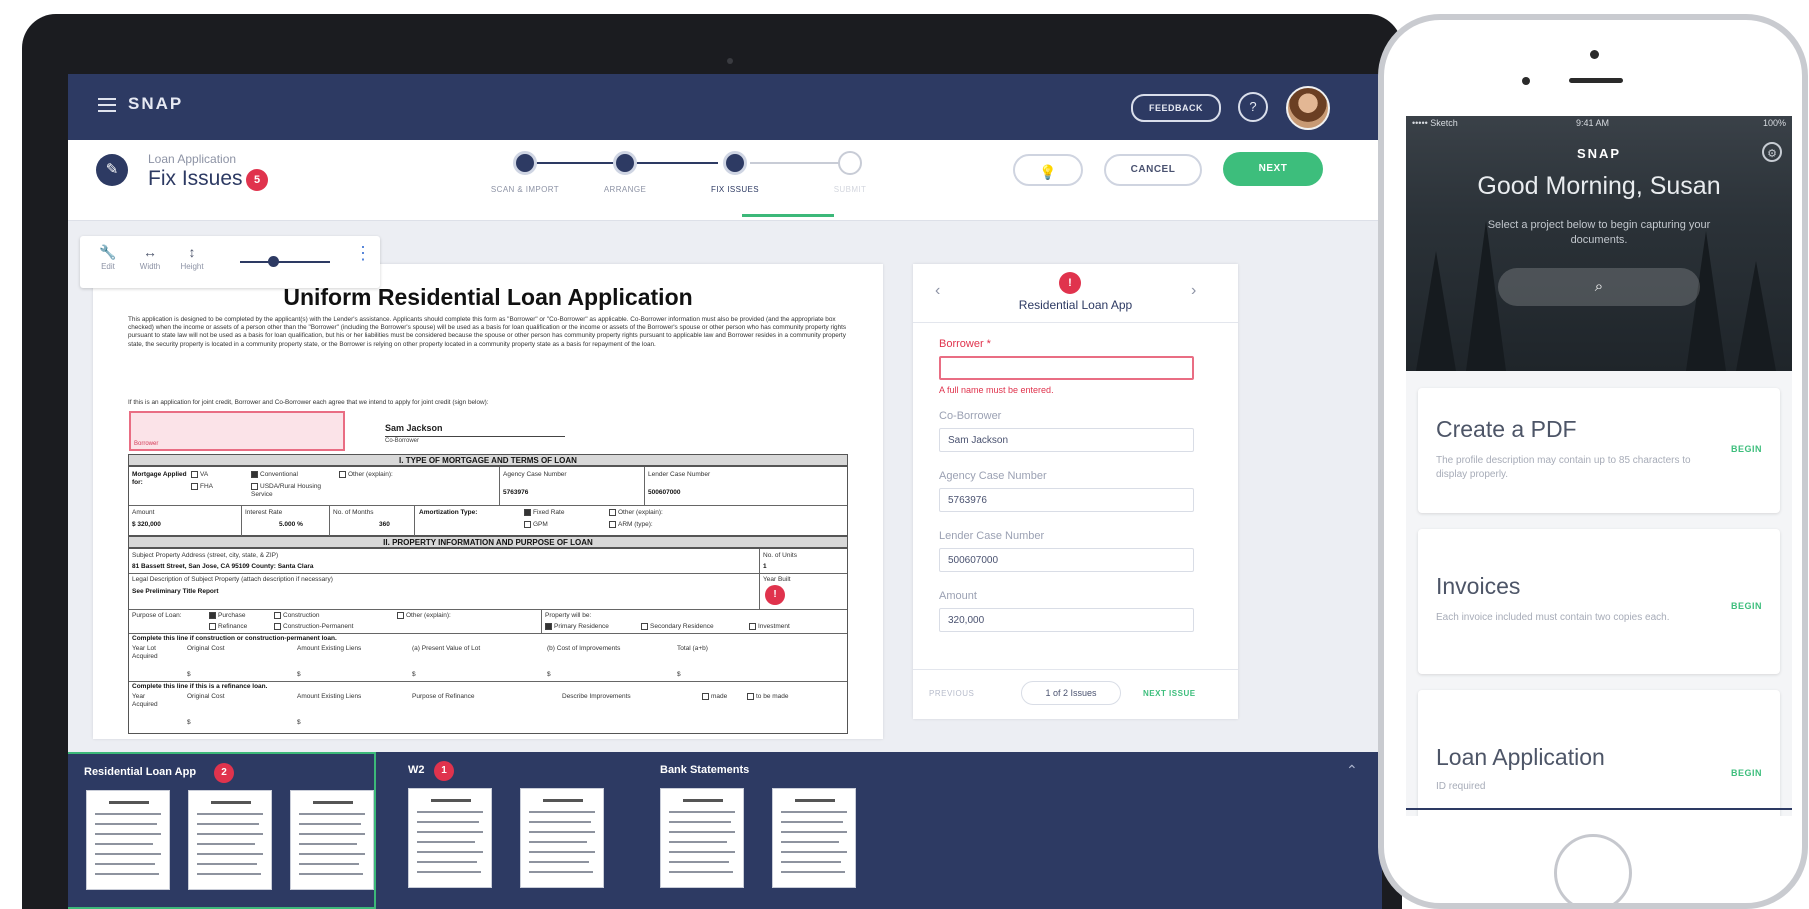 The height and width of the screenshot is (909, 1809). Describe the element at coordinates (227, 616) in the screenshot. I see `purpose-purchase-option: Purchase` at that location.